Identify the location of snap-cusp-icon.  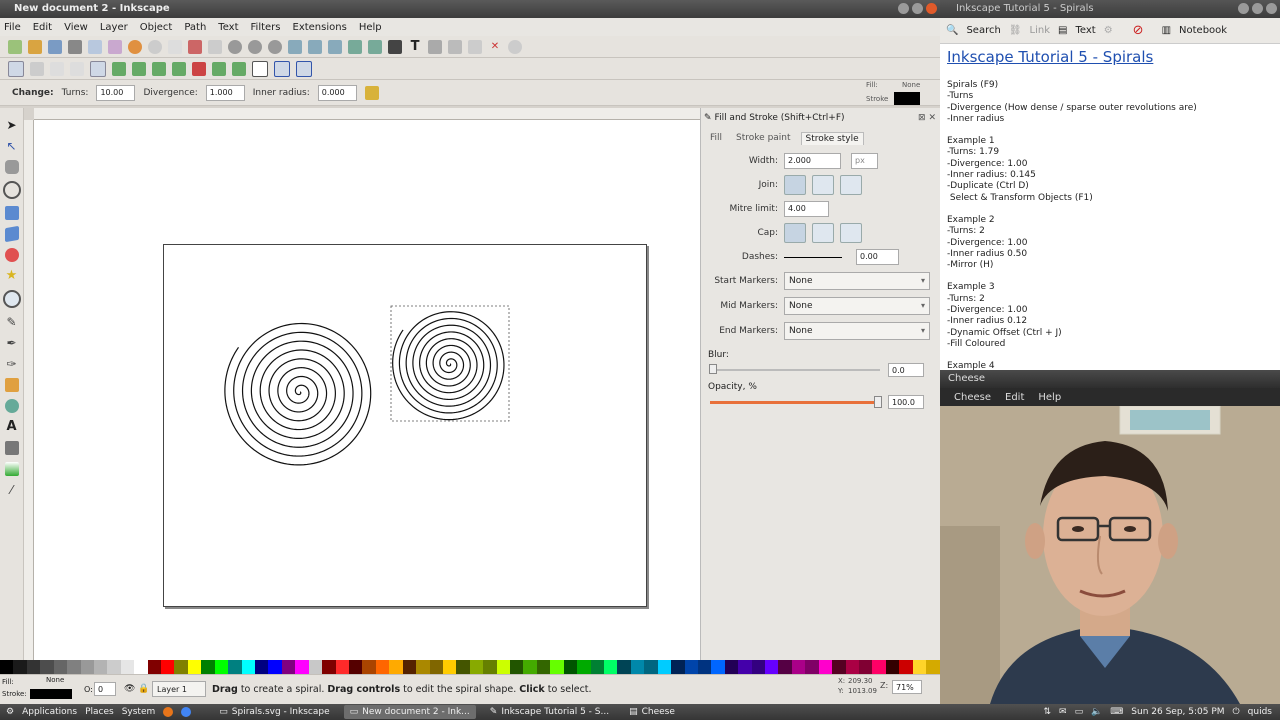
(159, 68).